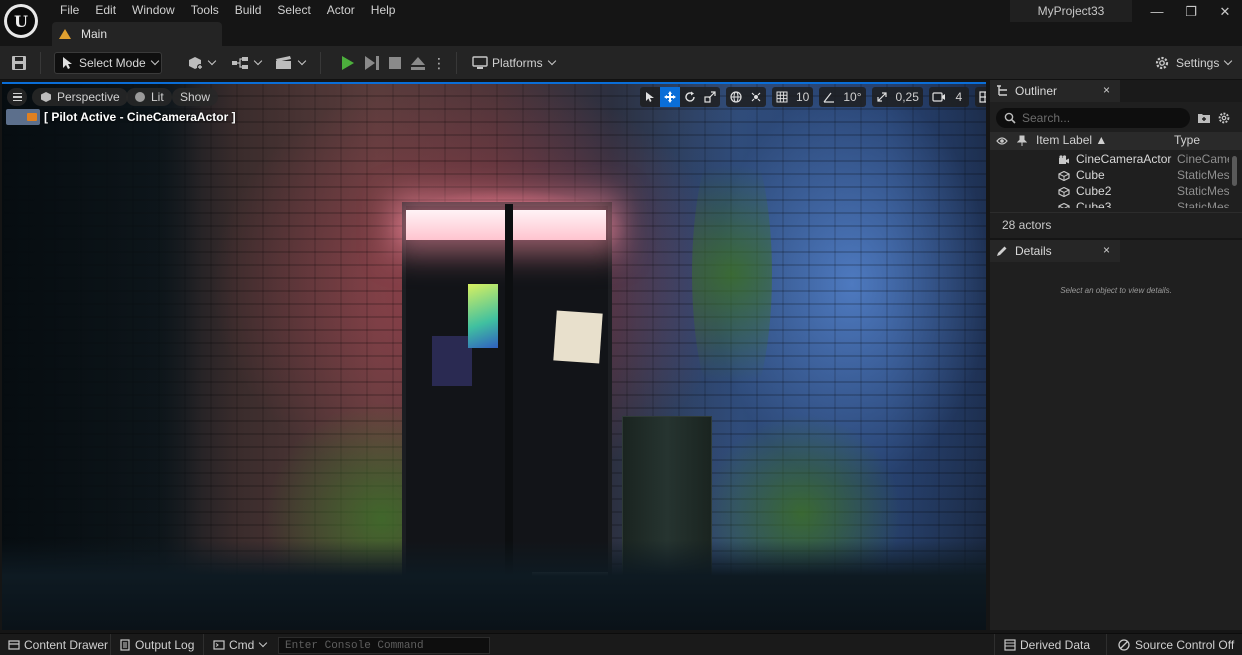  What do you see at coordinates (690, 97) in the screenshot?
I see `rotate-tool-icon` at bounding box center [690, 97].